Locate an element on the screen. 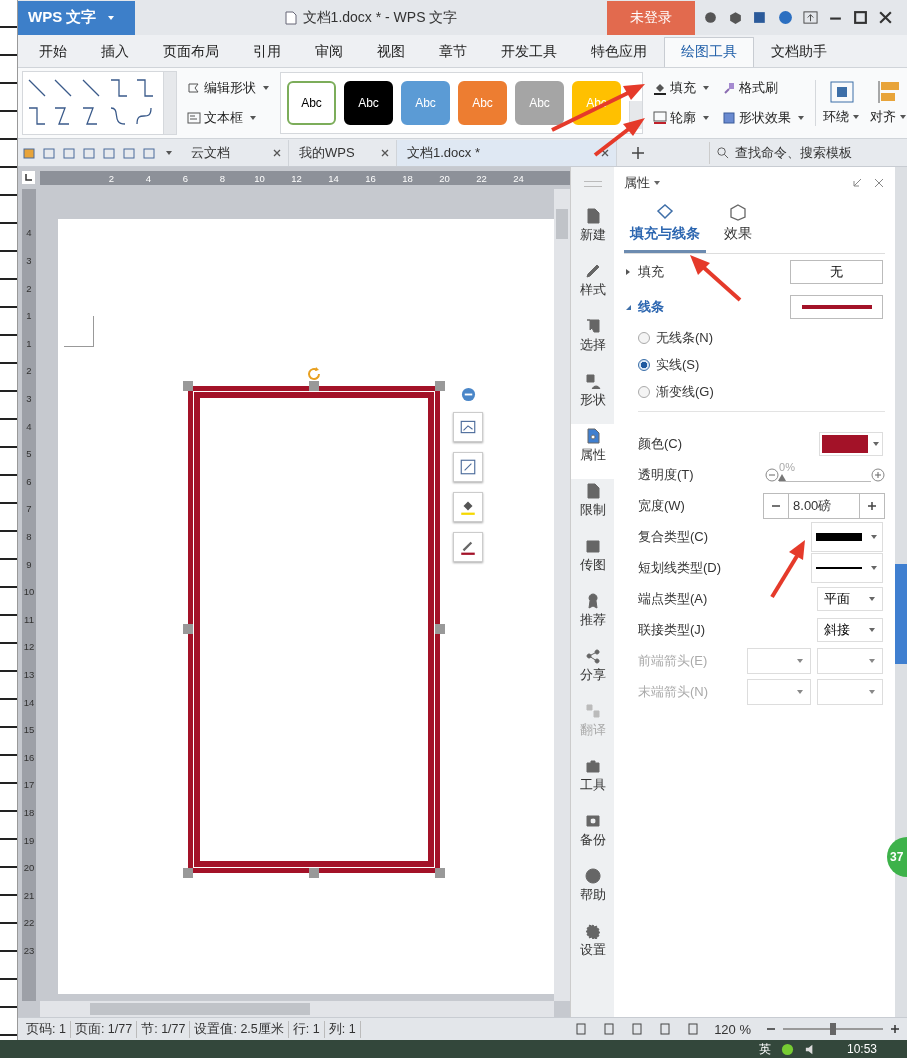  side-tool-button: 推荐 is located at coordinates (592, 617).